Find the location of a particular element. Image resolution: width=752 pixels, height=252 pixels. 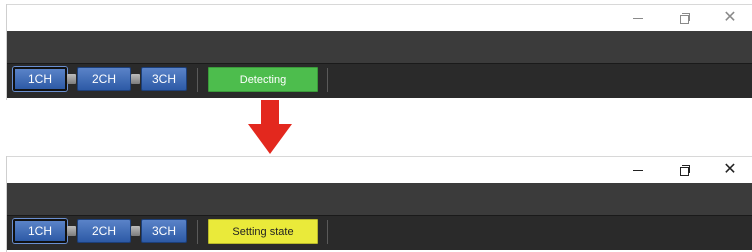

channel-toolbar: 1CH 2CH 3CH Setting state is located at coordinates (379, 232).